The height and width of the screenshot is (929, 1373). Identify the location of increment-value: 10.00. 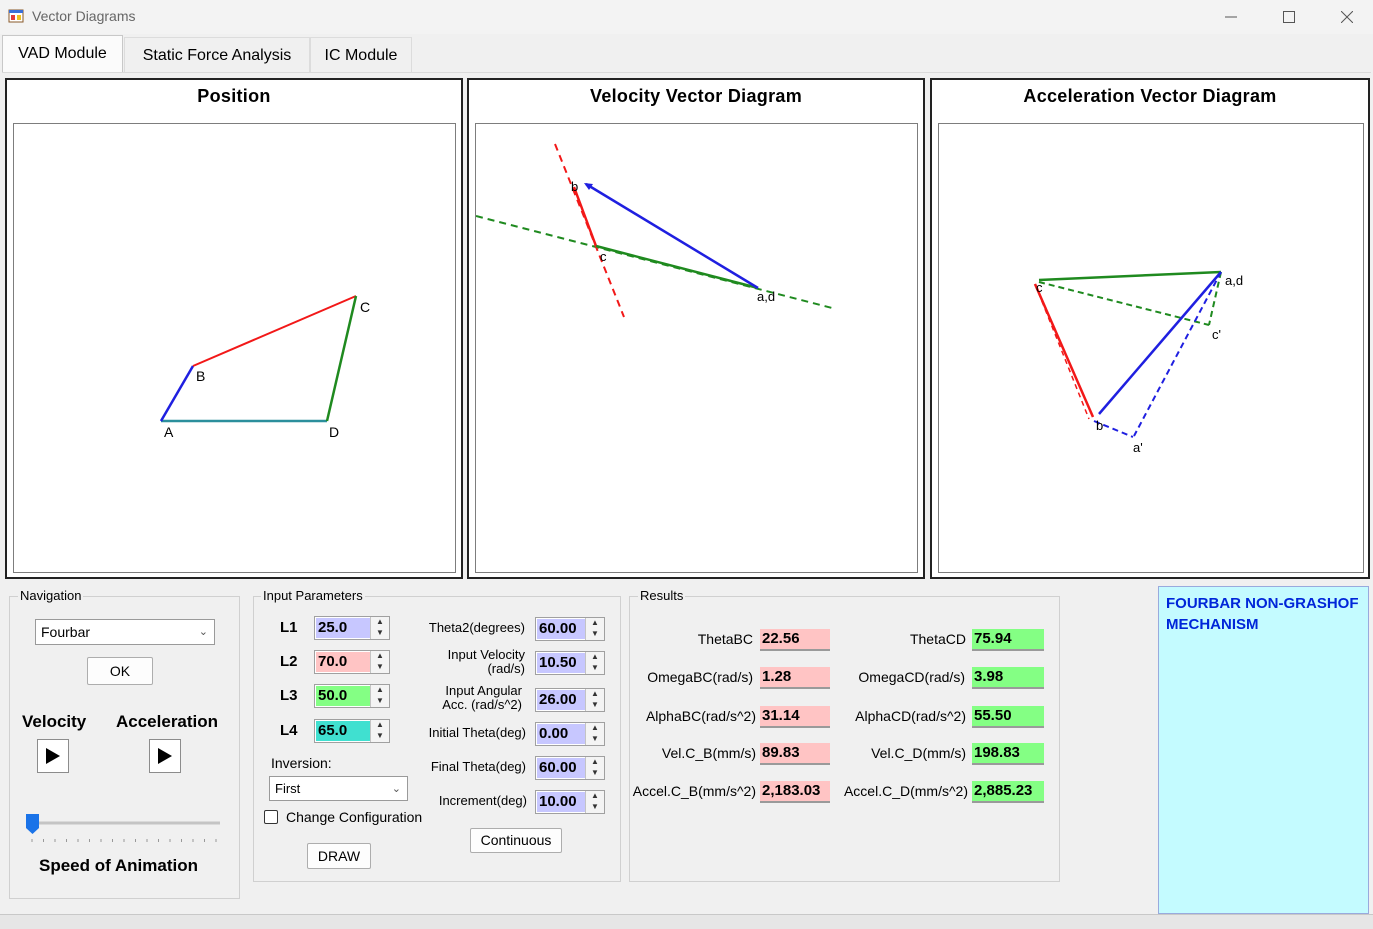
(561, 802).